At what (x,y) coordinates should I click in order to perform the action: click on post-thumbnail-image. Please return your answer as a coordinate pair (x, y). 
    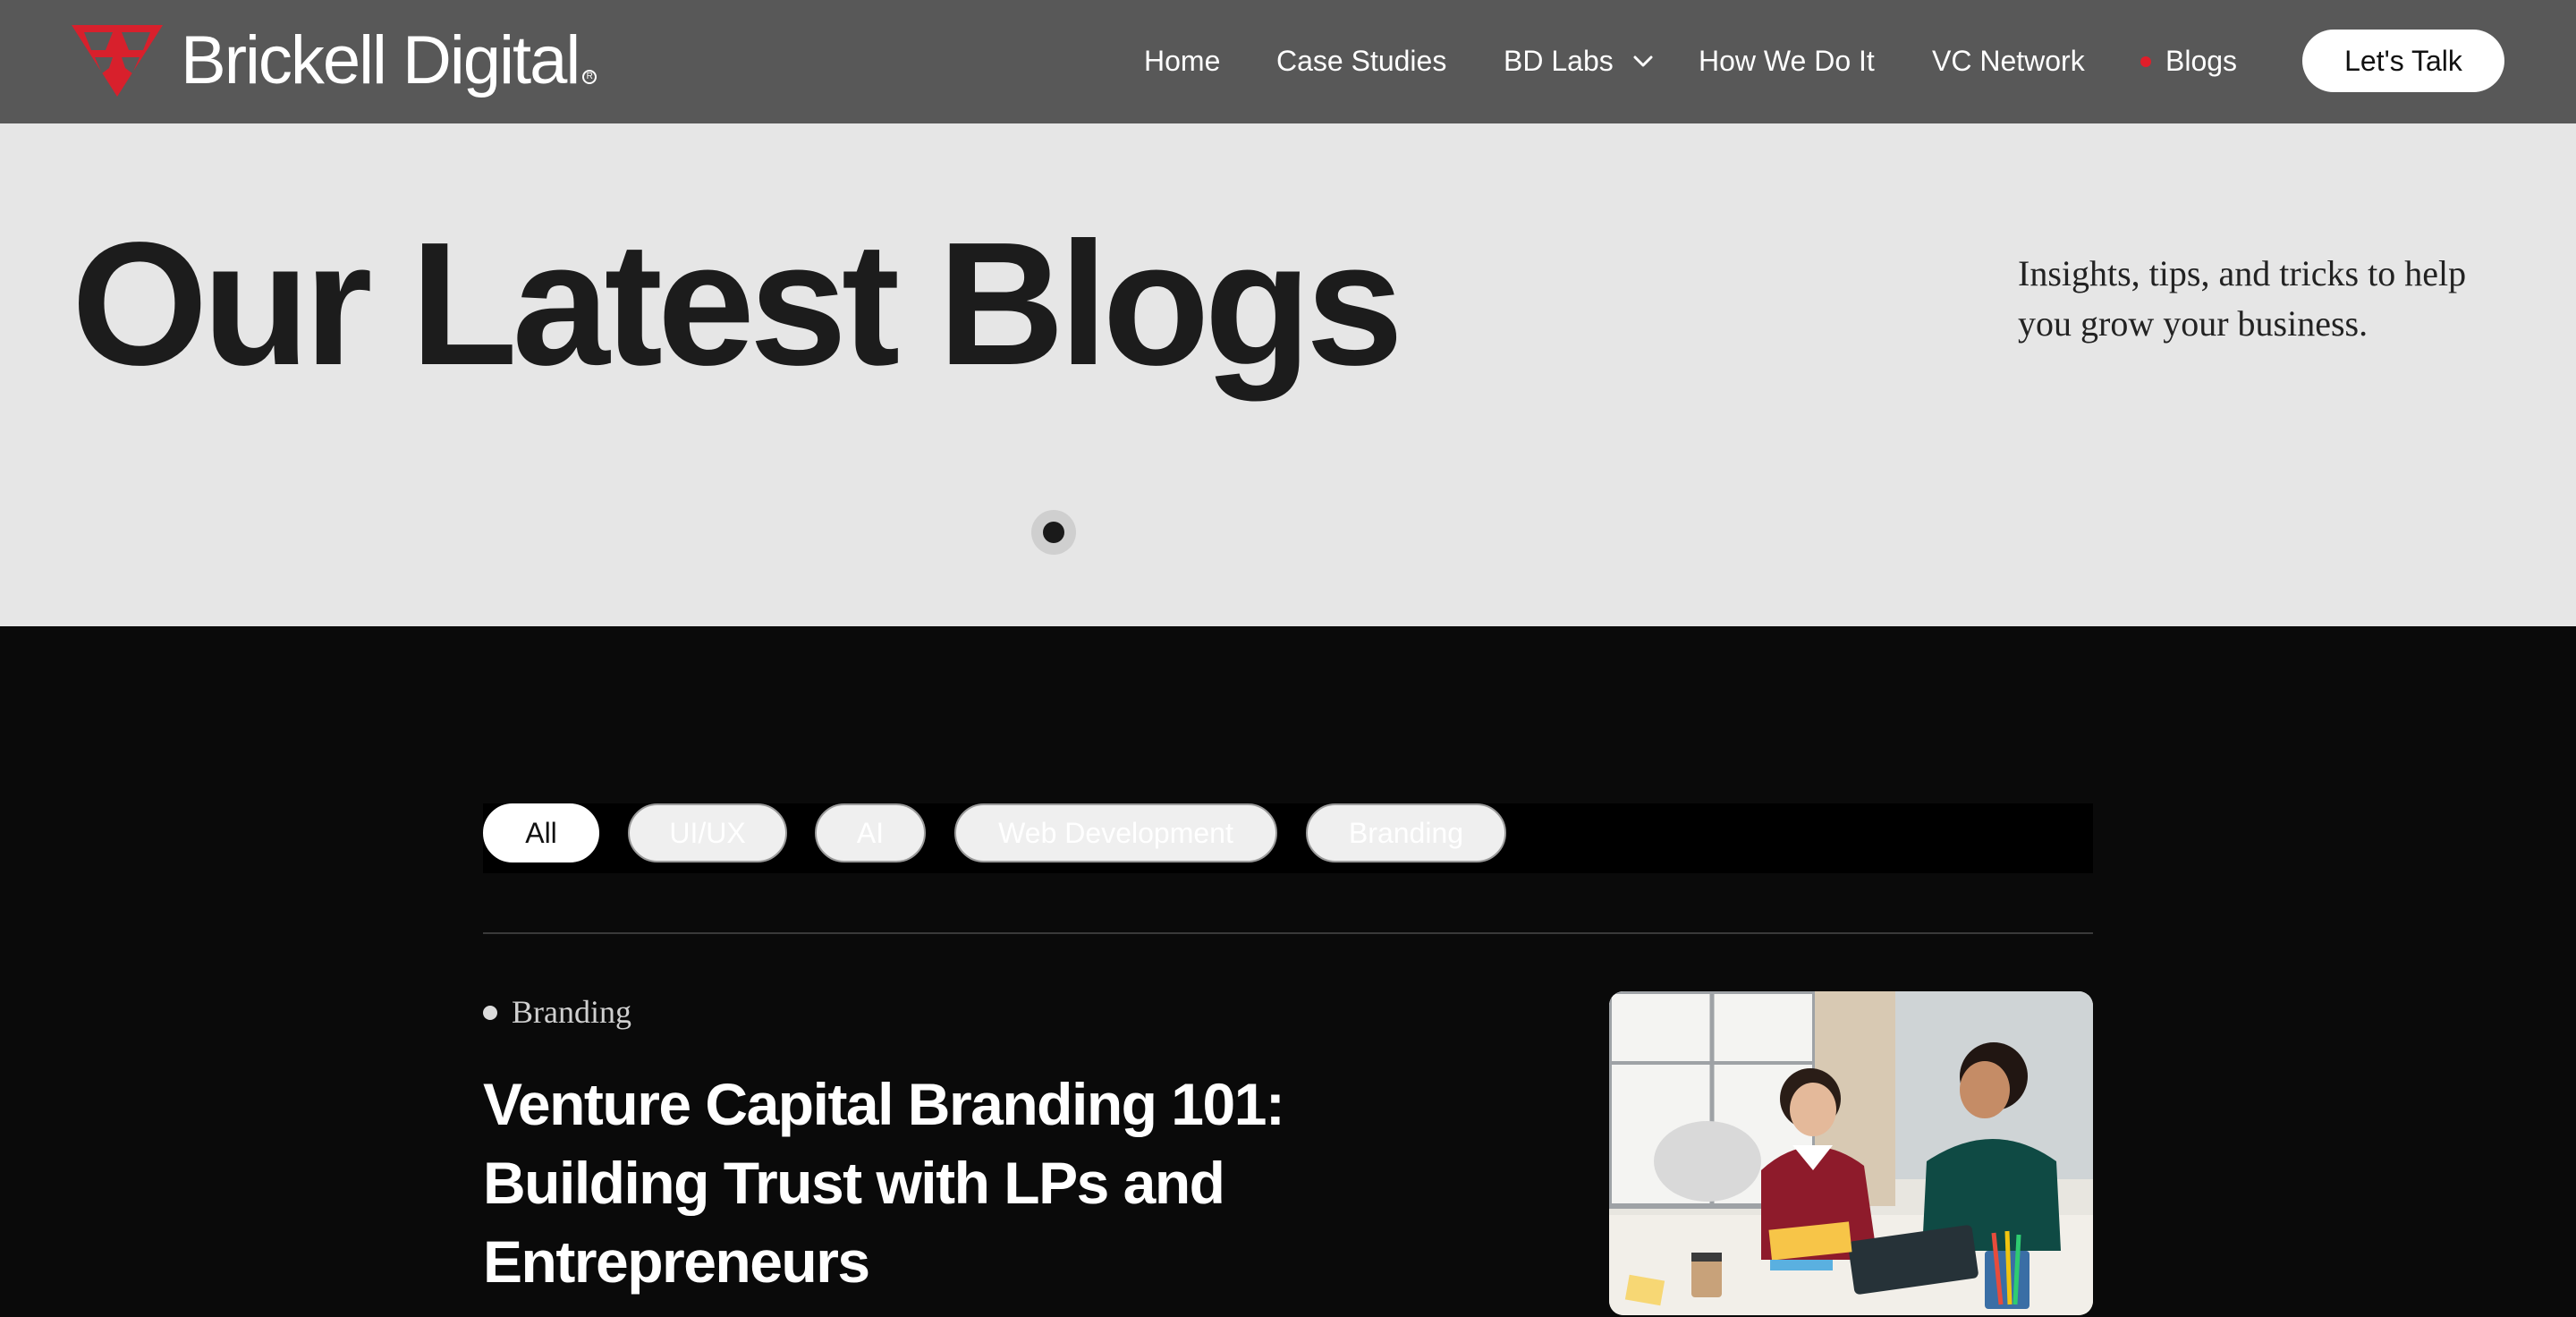
    Looking at the image, I should click on (1851, 1153).